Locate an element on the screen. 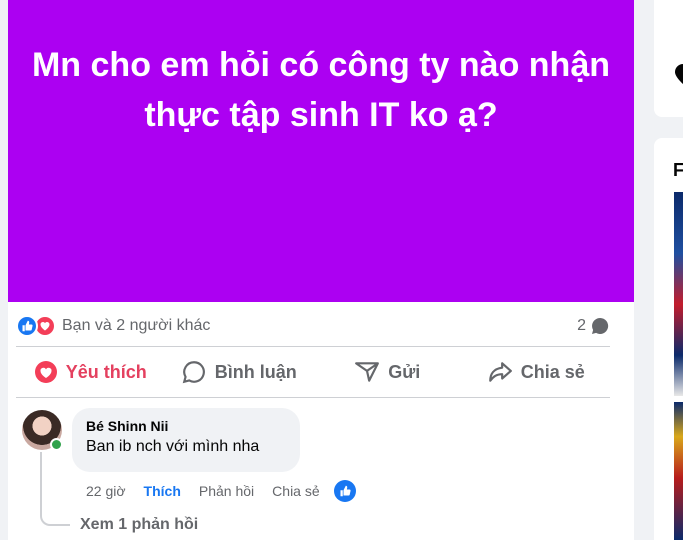  love-button-label: Yêu thích is located at coordinates (106, 371).